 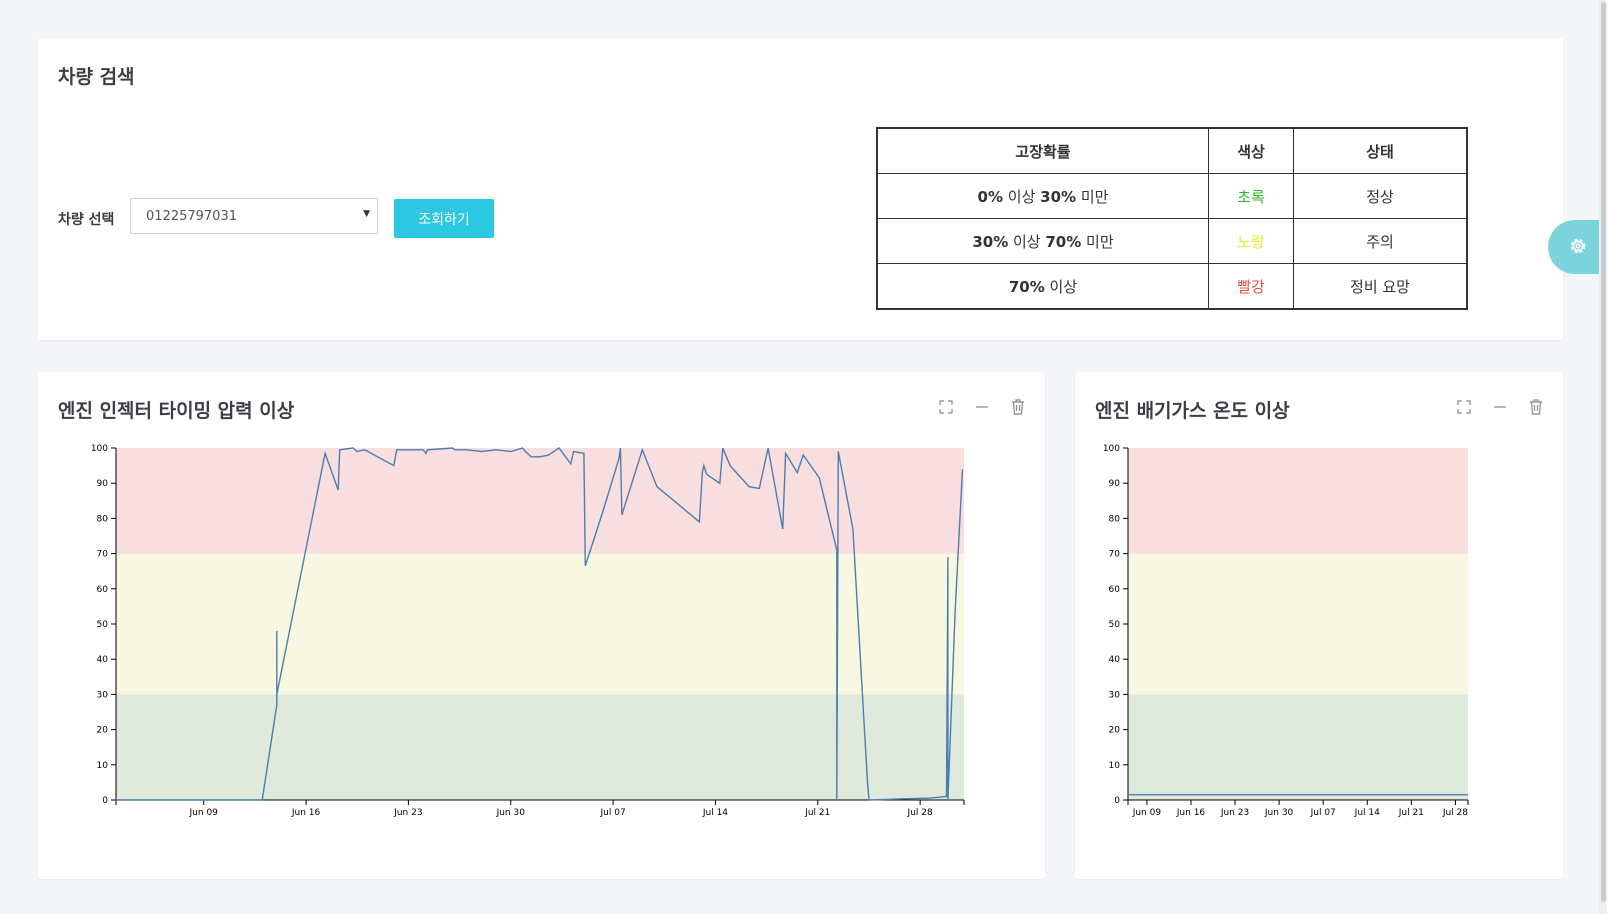 I want to click on color-cell: 초록, so click(x=1251, y=196).